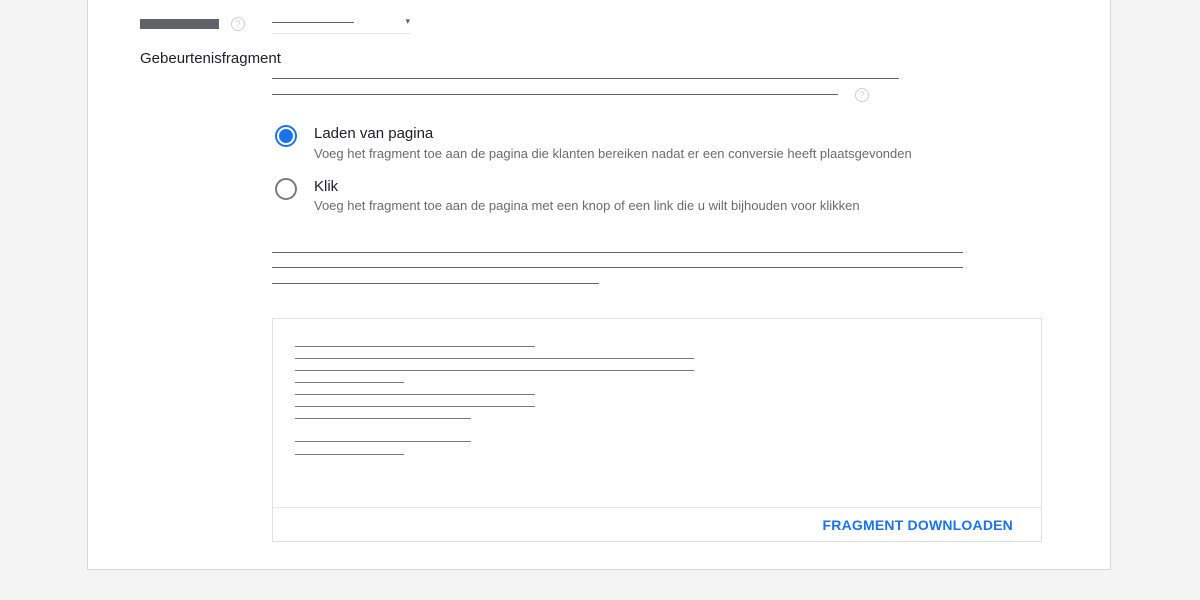  I want to click on dropdown-select: ▾, so click(341, 23).